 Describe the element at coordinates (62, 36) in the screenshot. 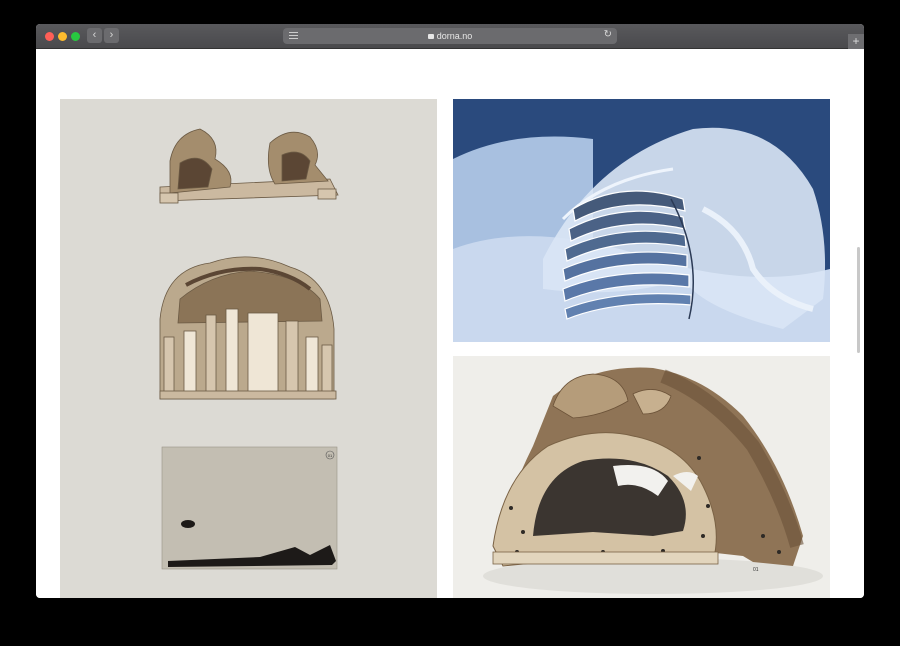

I see `minimize-window-icon` at that location.